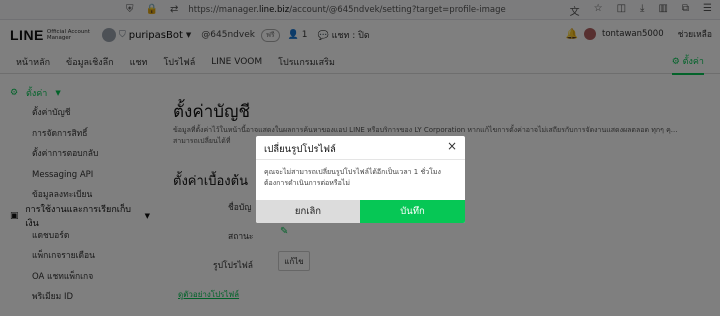 The image size is (720, 316). Describe the element at coordinates (360, 159) in the screenshot. I see `dialog-divider` at that location.